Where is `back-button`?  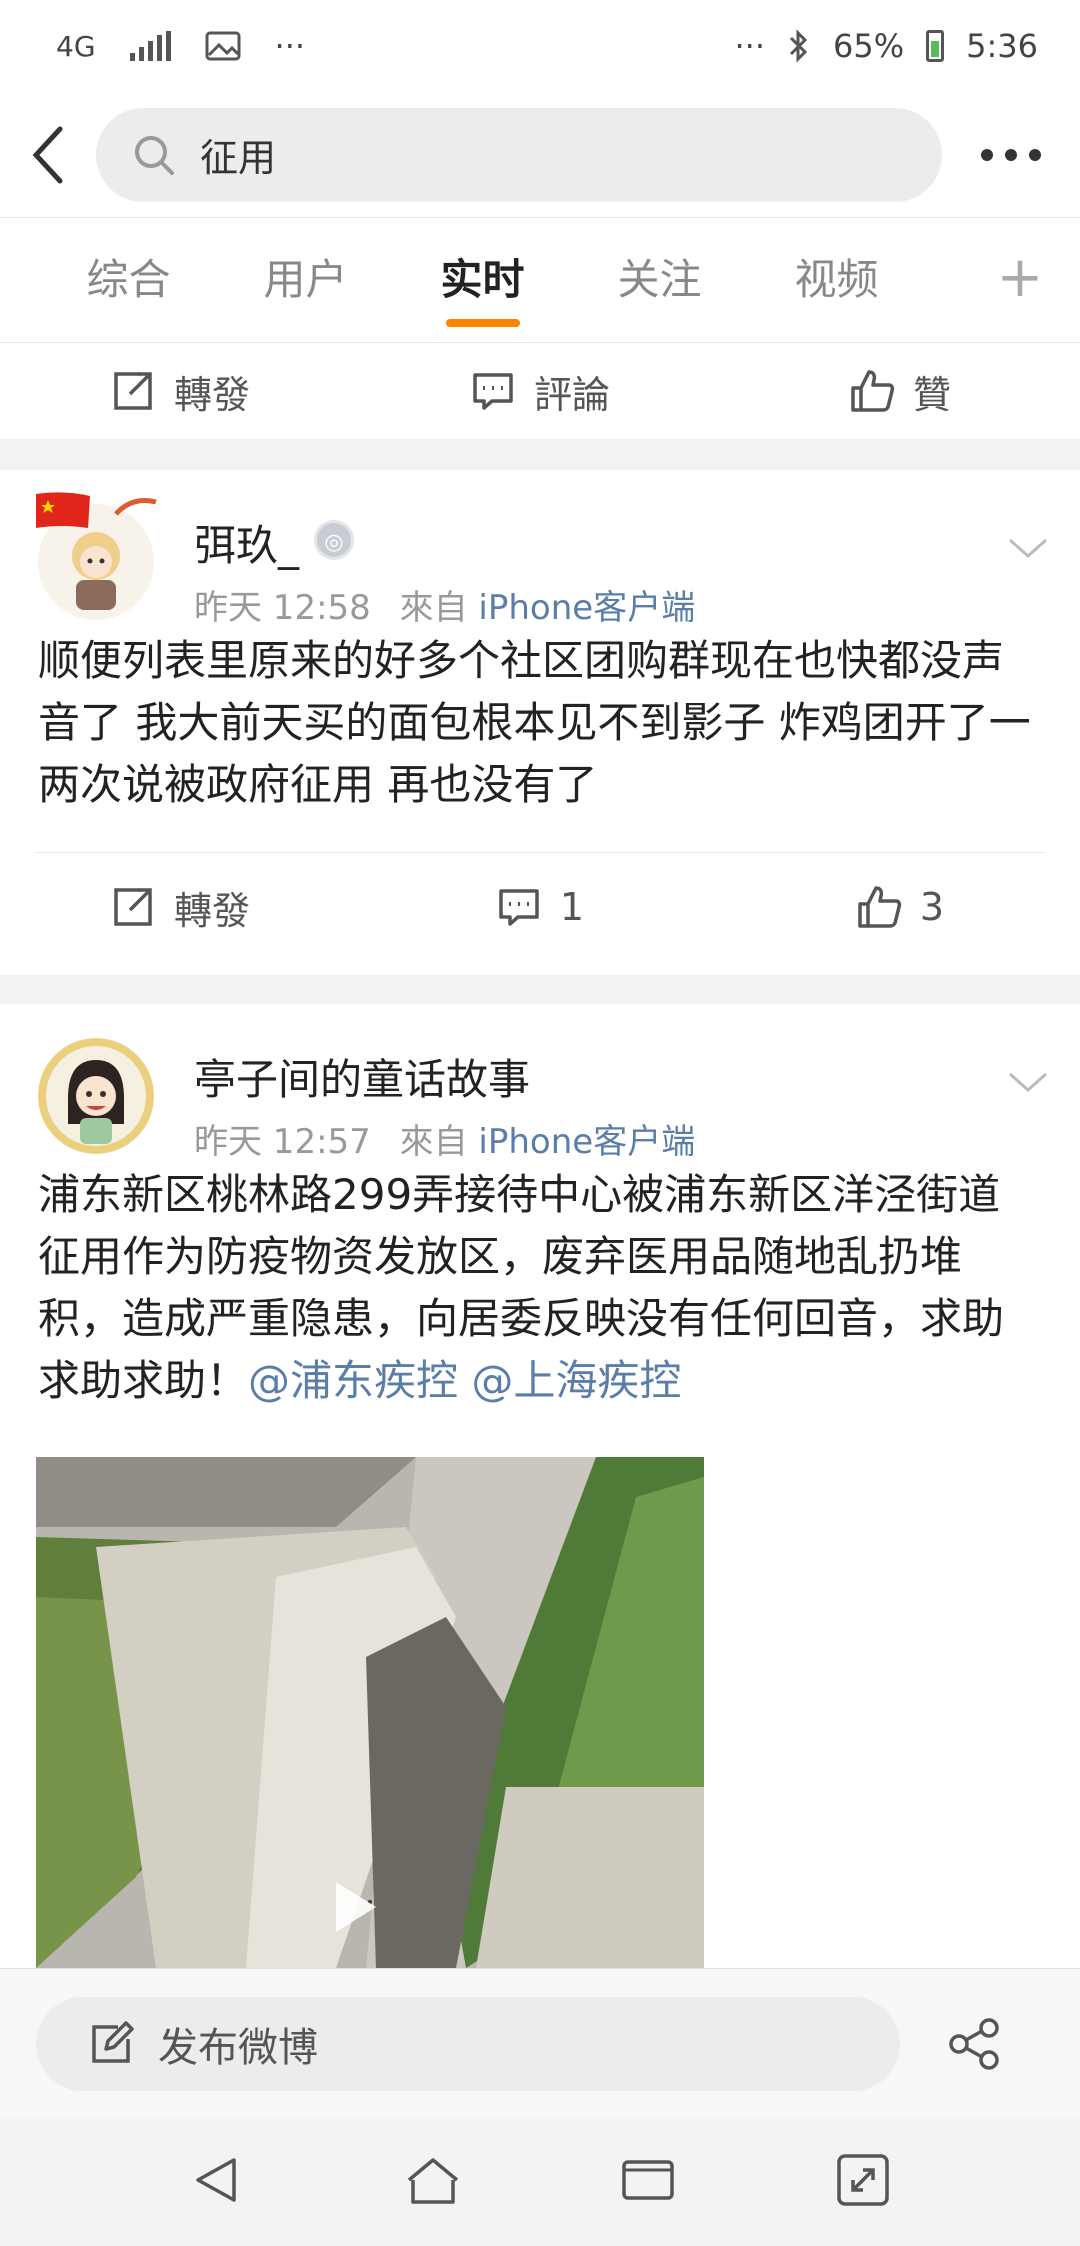 back-button is located at coordinates (48, 155).